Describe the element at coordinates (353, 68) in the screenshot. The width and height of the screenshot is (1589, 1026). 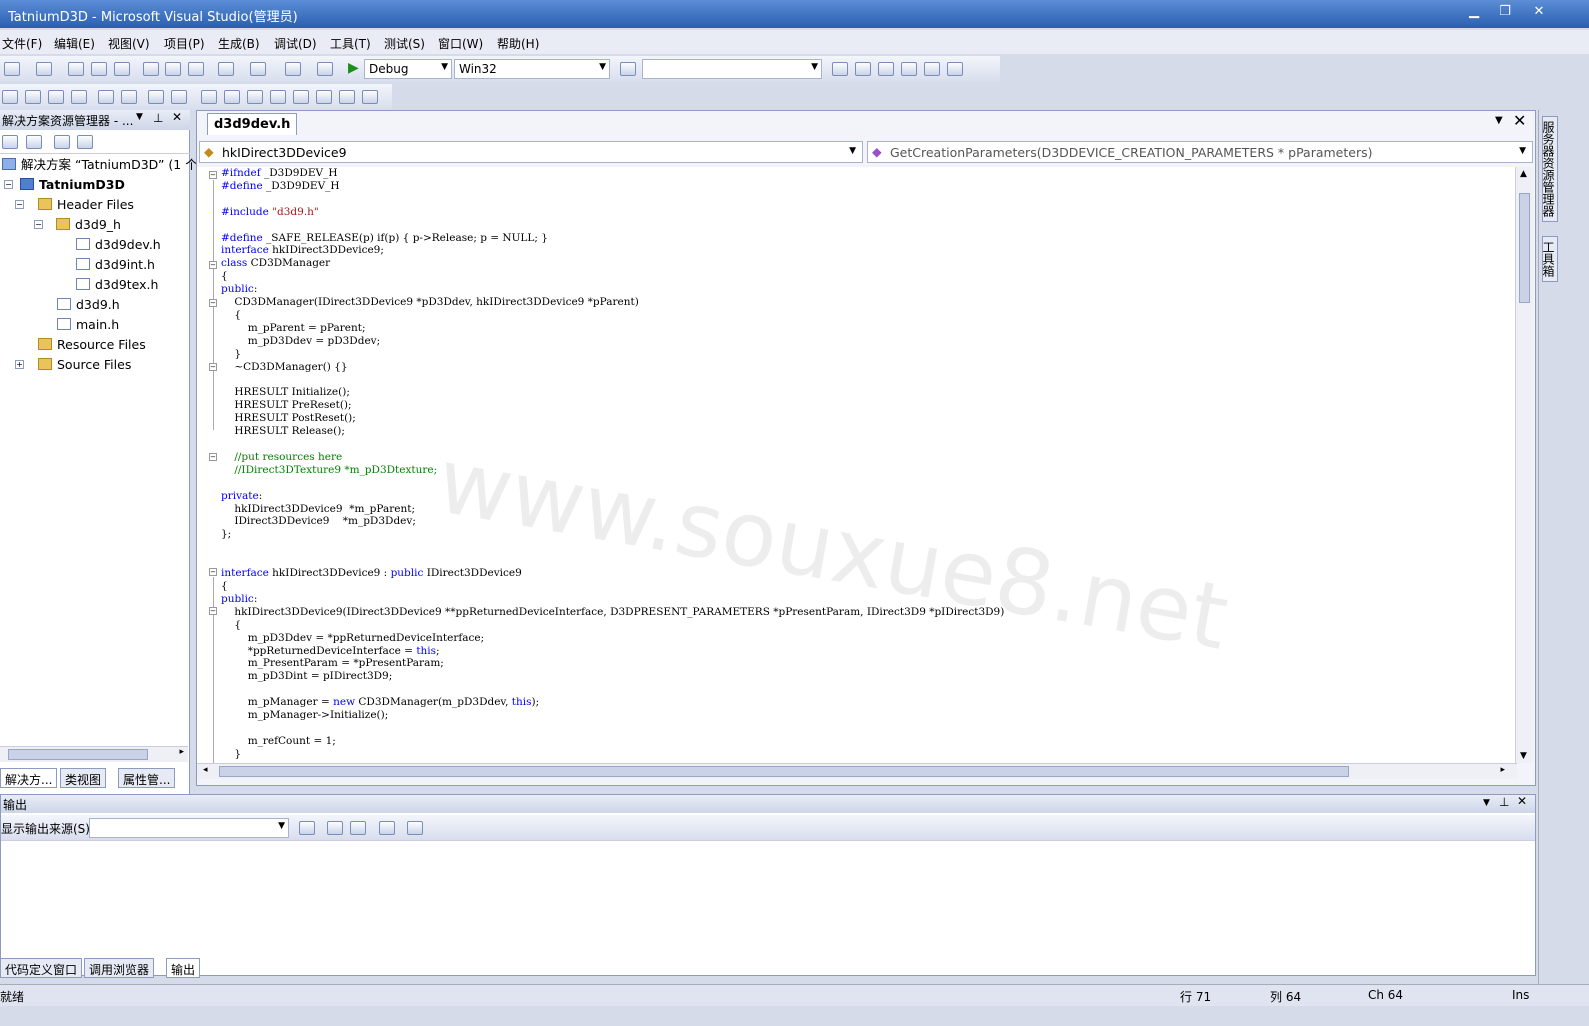
I see `start-debugging-icon: ▶` at that location.